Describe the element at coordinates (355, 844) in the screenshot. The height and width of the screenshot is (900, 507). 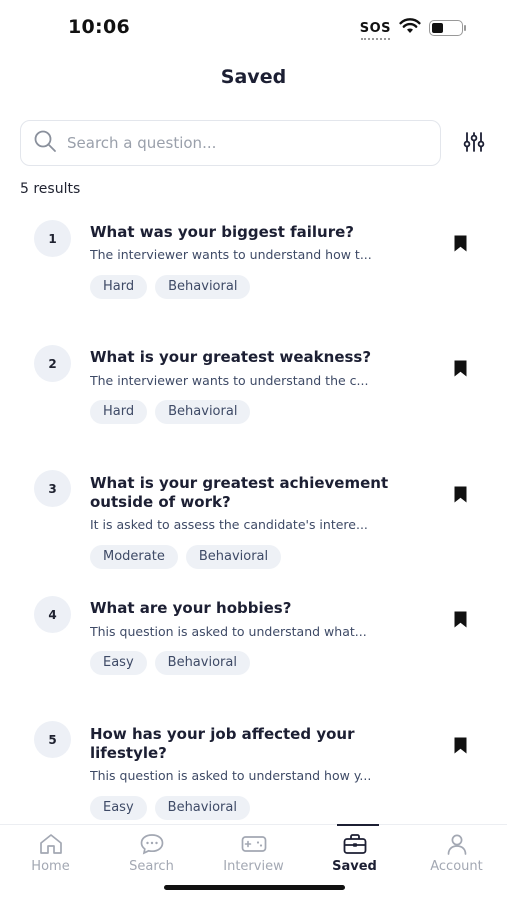
I see `briefcase-icon` at that location.